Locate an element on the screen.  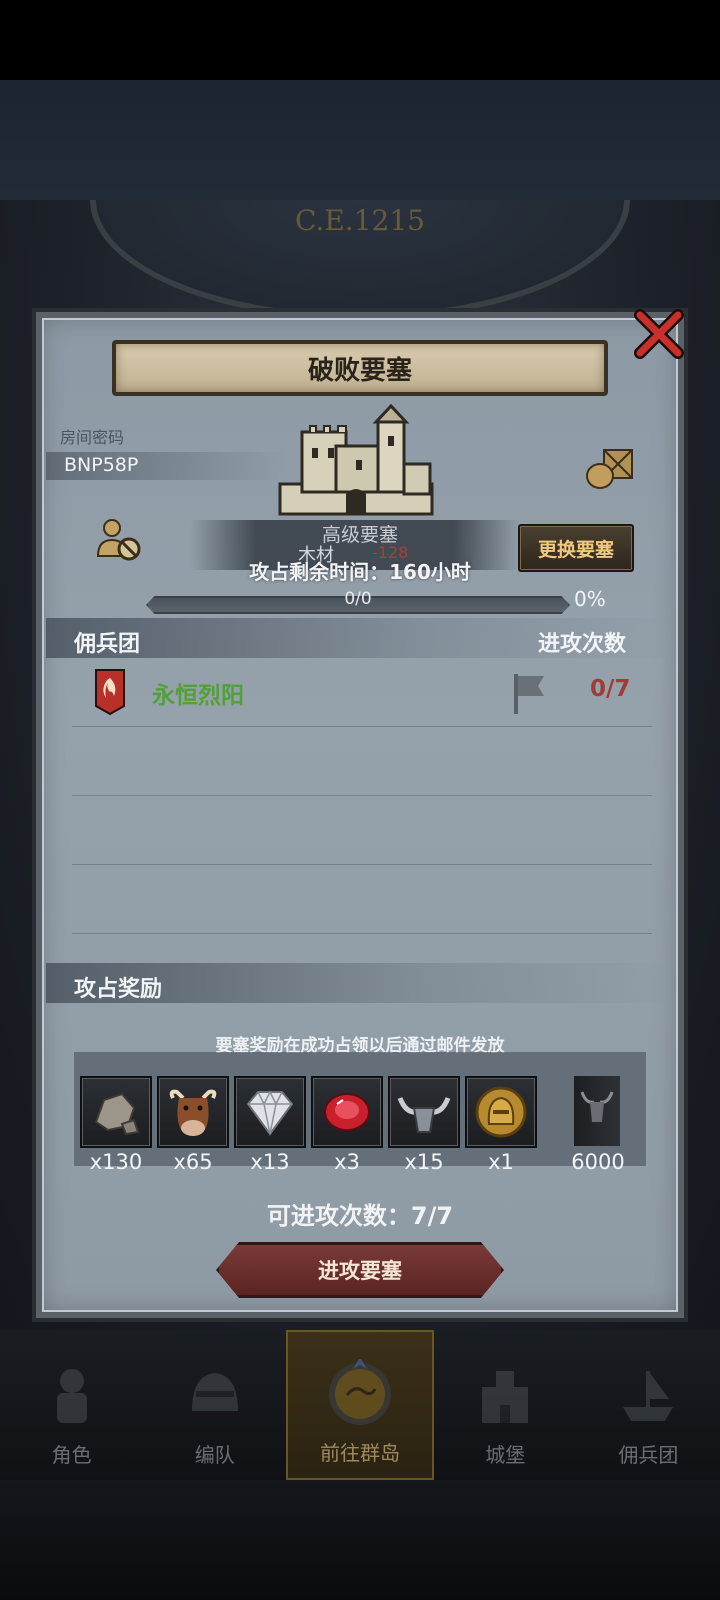
reward-cow is located at coordinates (193, 1112).